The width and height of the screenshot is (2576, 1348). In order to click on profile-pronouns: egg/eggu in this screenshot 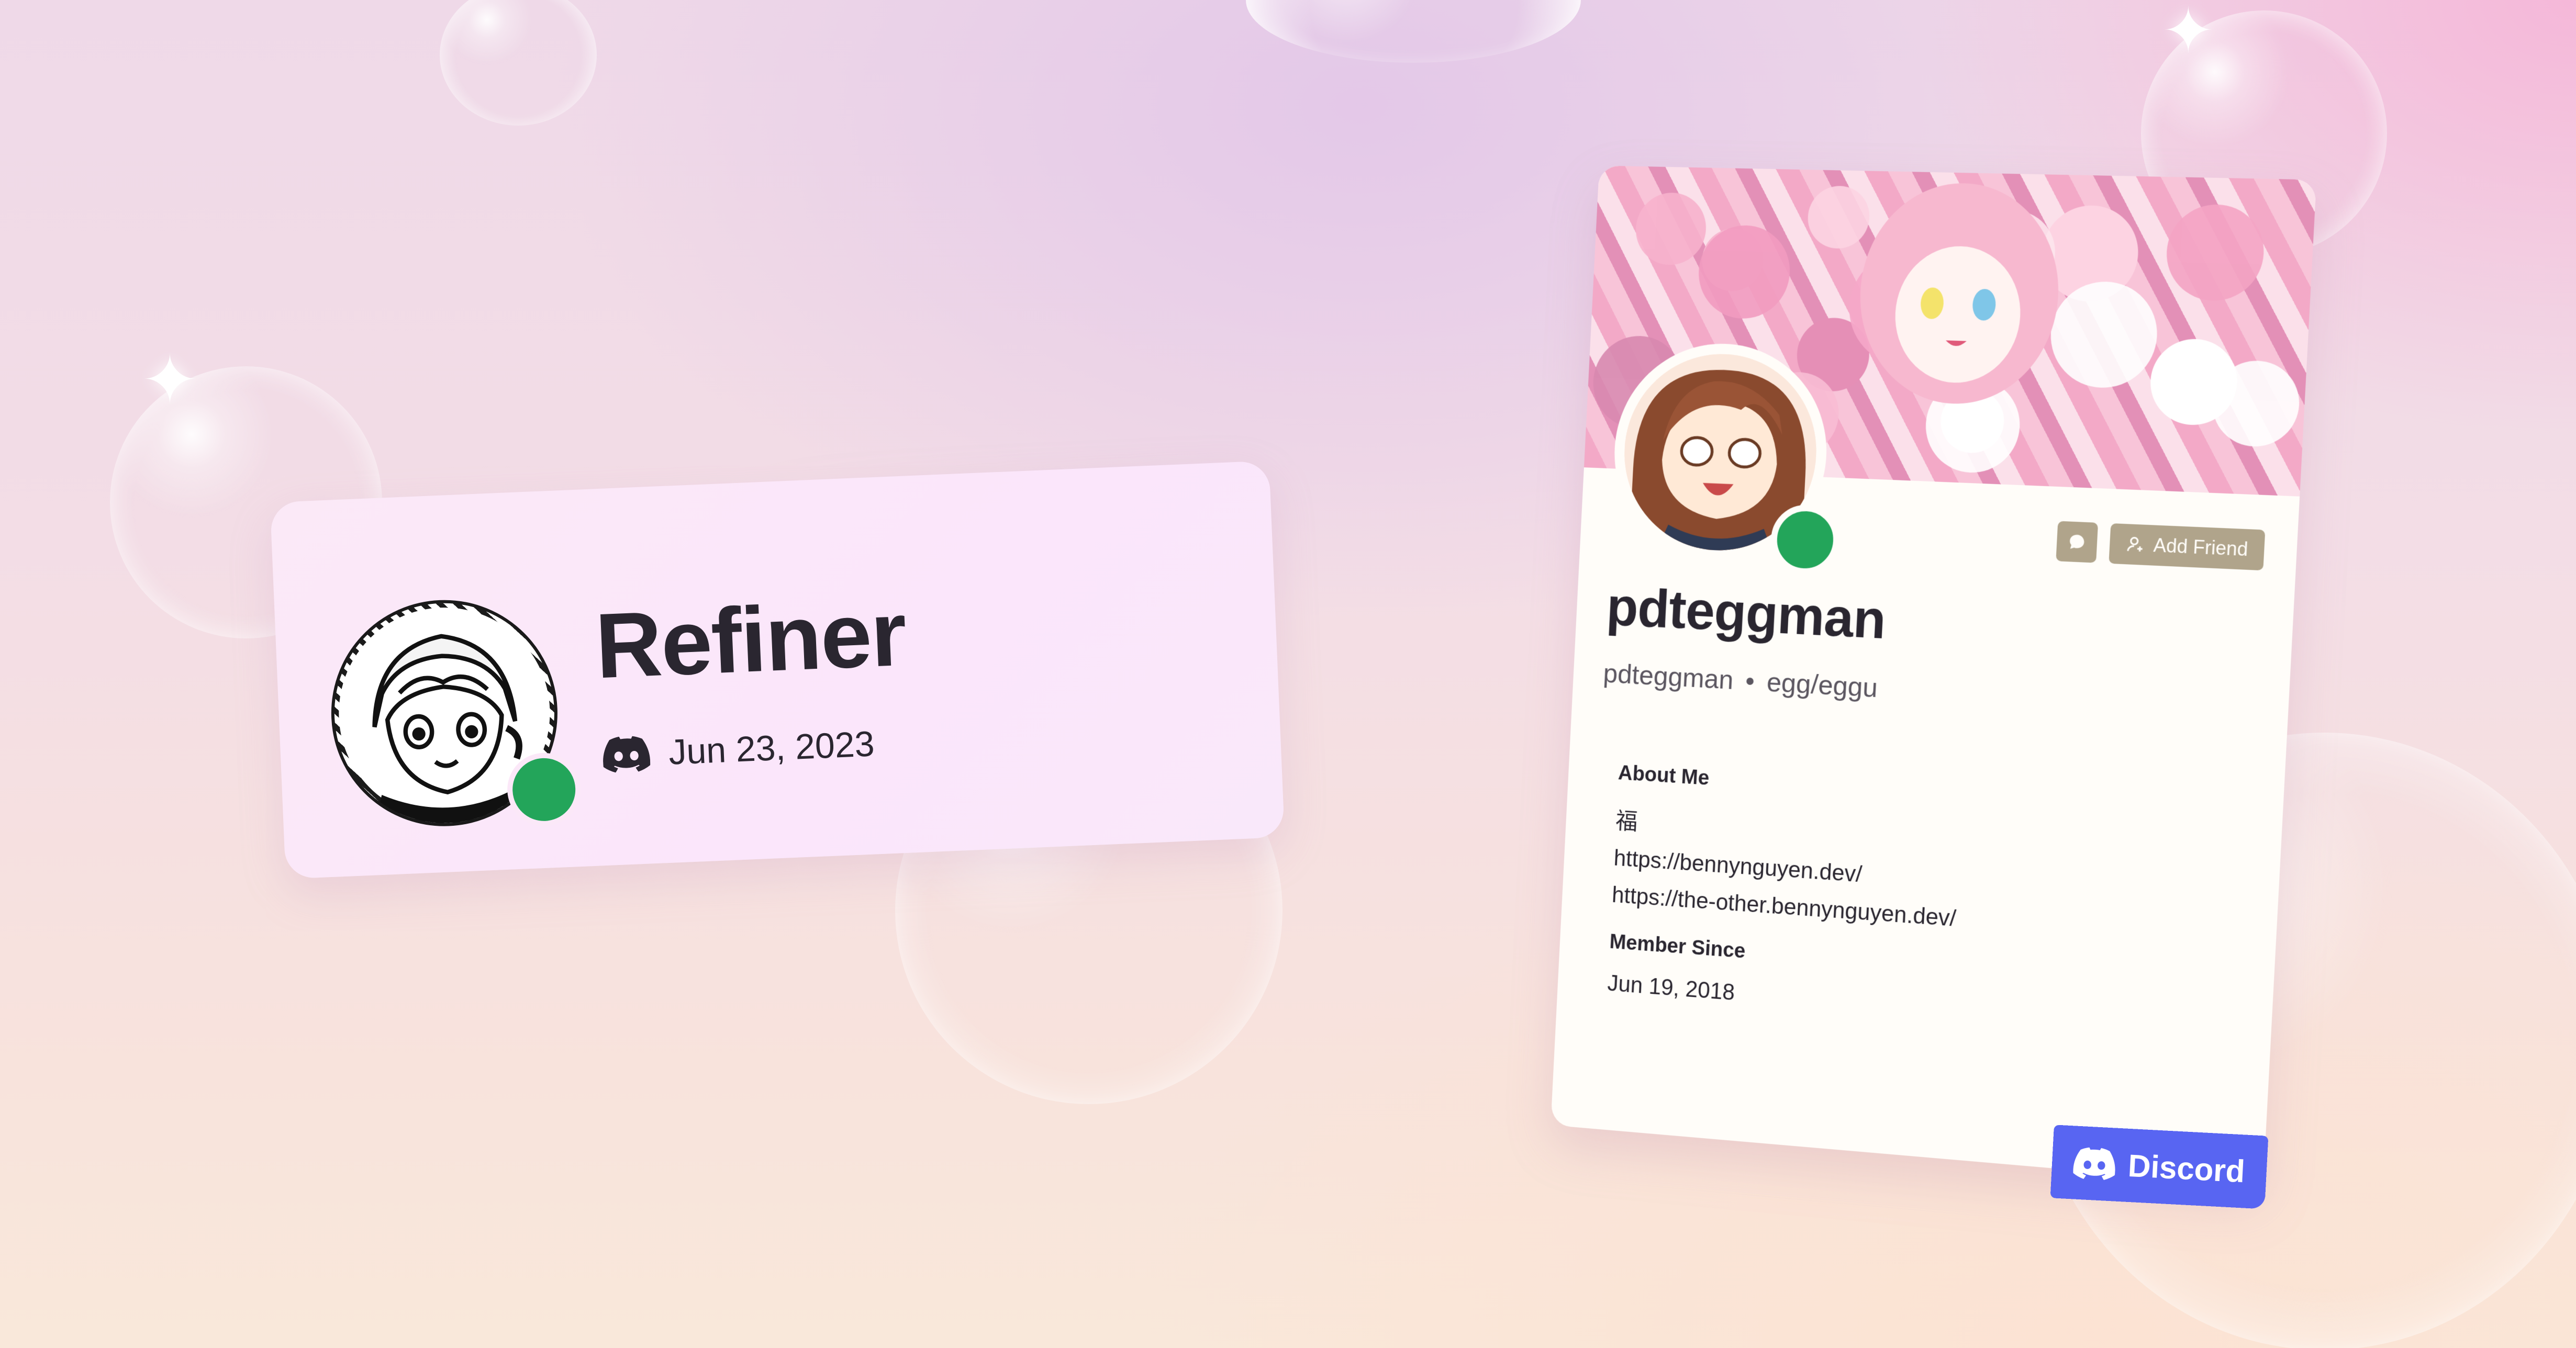, I will do `click(1822, 685)`.